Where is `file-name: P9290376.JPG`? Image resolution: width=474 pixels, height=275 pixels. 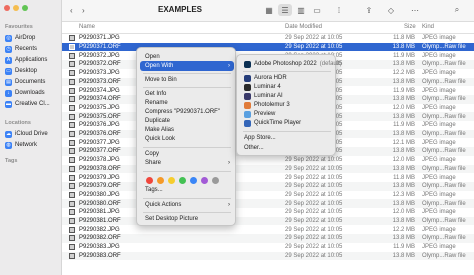
file-name: P9290376.JPG is located at coordinates (99, 125).